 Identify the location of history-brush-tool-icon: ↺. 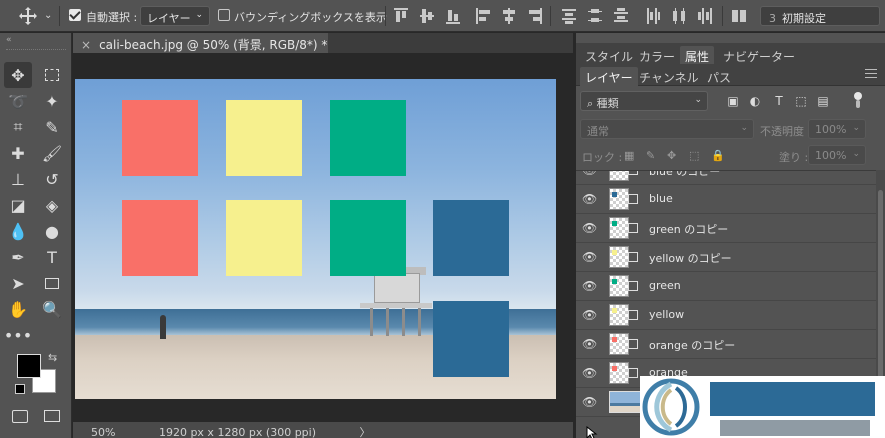
(52, 179).